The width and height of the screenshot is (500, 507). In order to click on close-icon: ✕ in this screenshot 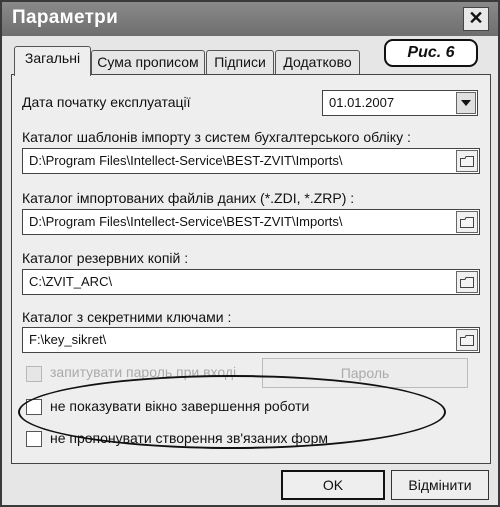, I will do `click(476, 18)`.